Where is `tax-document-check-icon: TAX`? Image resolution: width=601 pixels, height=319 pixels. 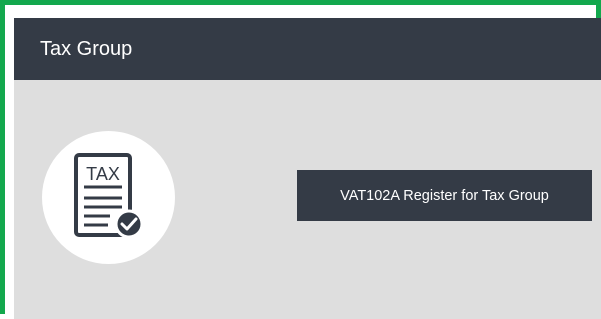
tax-document-check-icon: TAX is located at coordinates (109, 196).